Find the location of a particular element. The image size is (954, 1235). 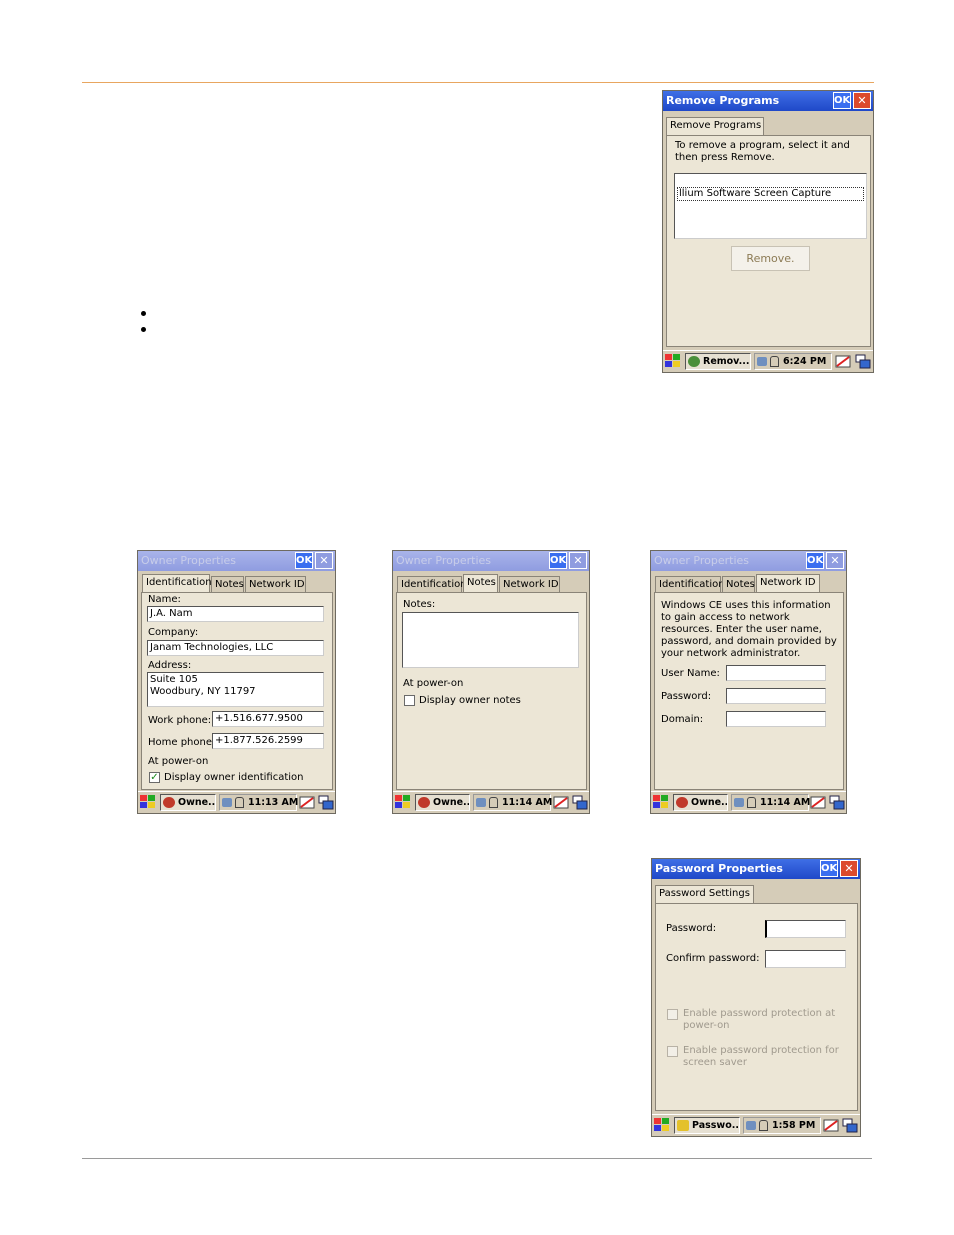

display-owner-notes-checkbox is located at coordinates (409, 700).